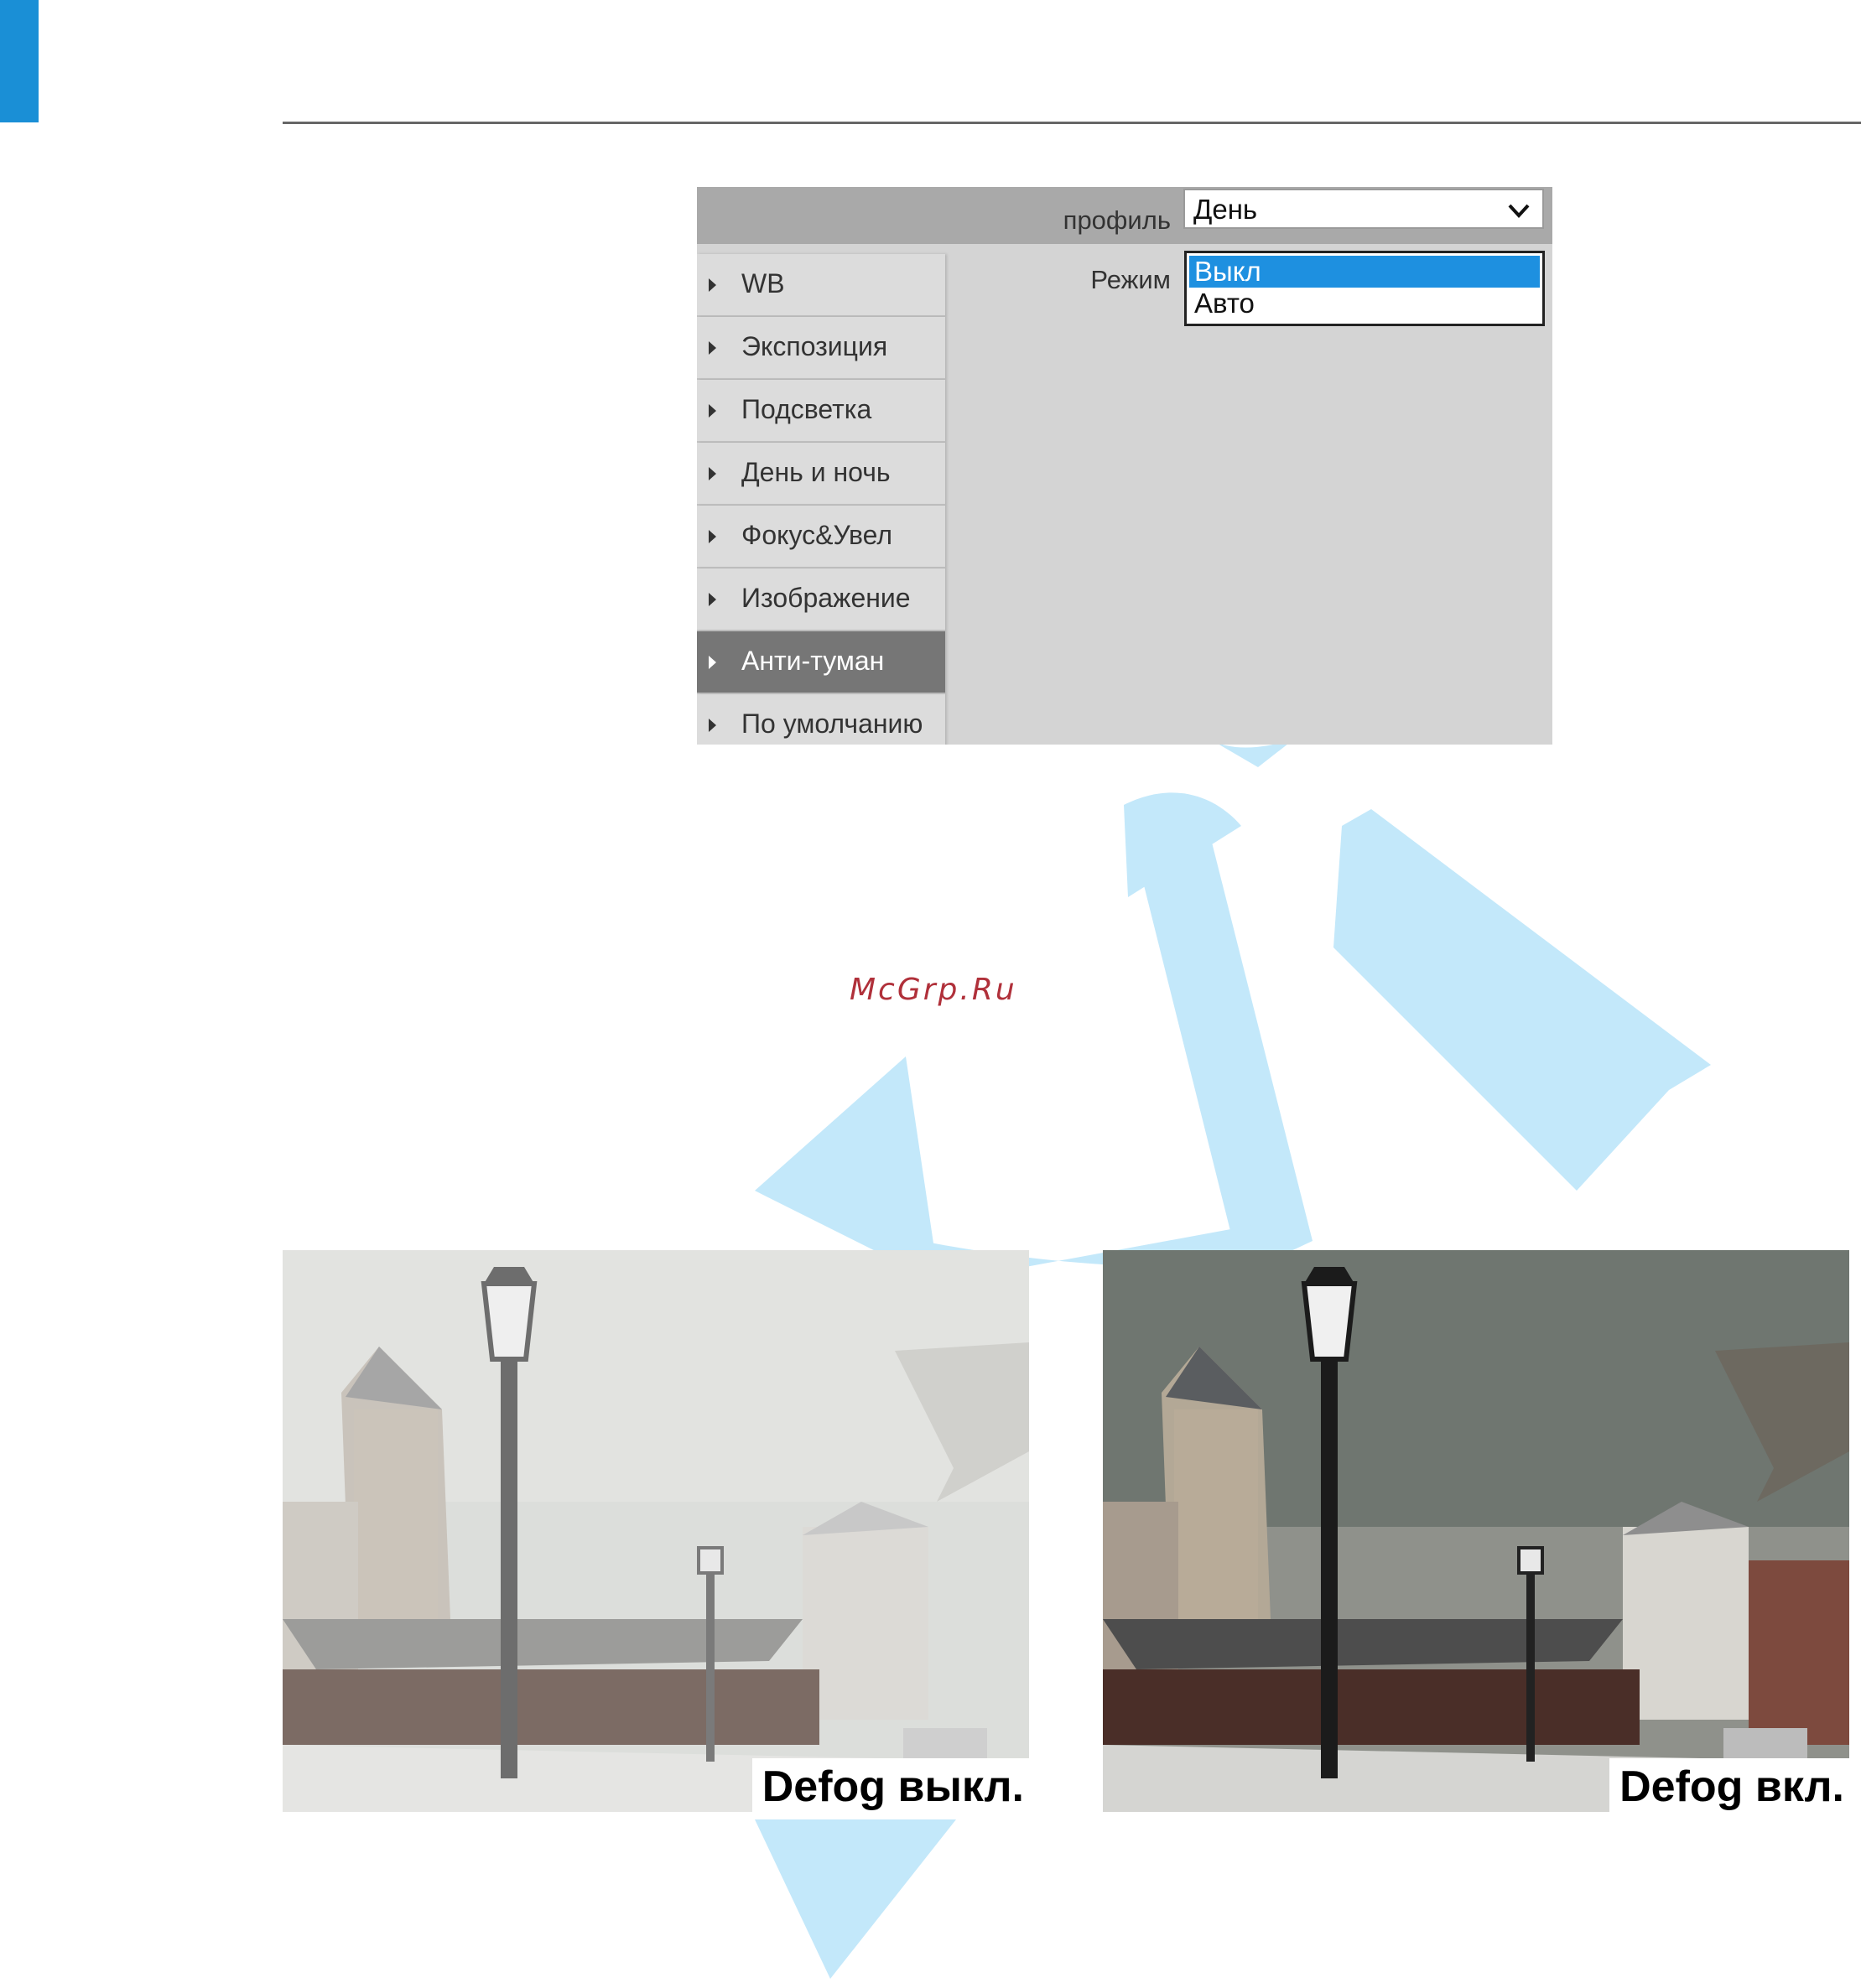 This screenshot has height=1988, width=1861. I want to click on mode-label: Режим, so click(1130, 279).